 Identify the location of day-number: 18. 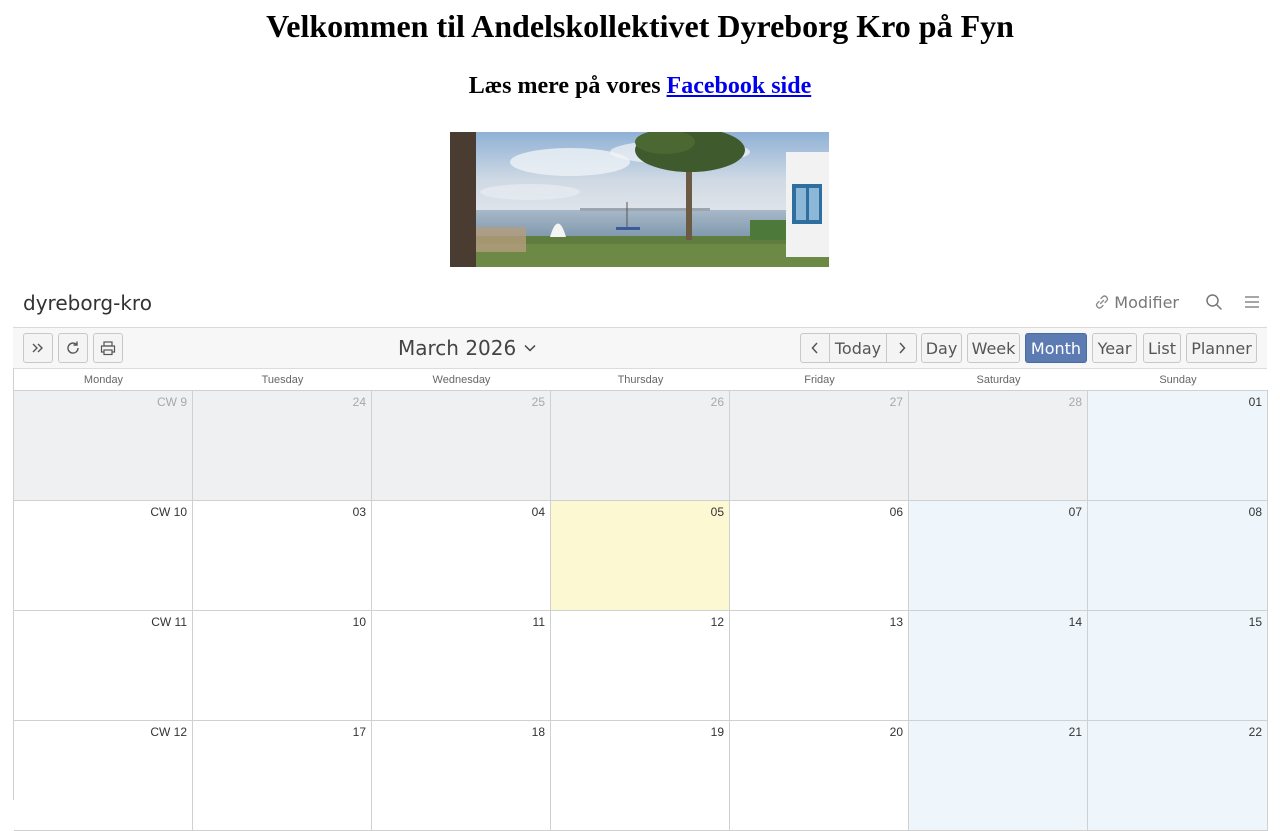
(538, 732).